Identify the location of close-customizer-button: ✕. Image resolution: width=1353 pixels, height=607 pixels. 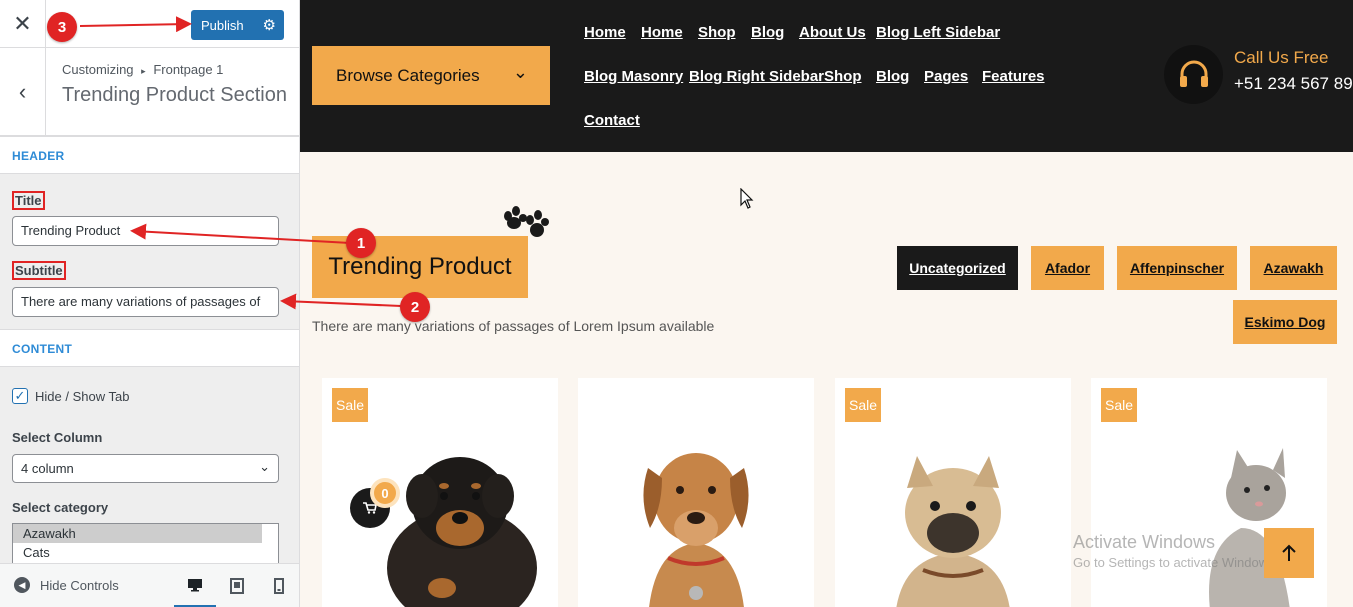
(23, 23).